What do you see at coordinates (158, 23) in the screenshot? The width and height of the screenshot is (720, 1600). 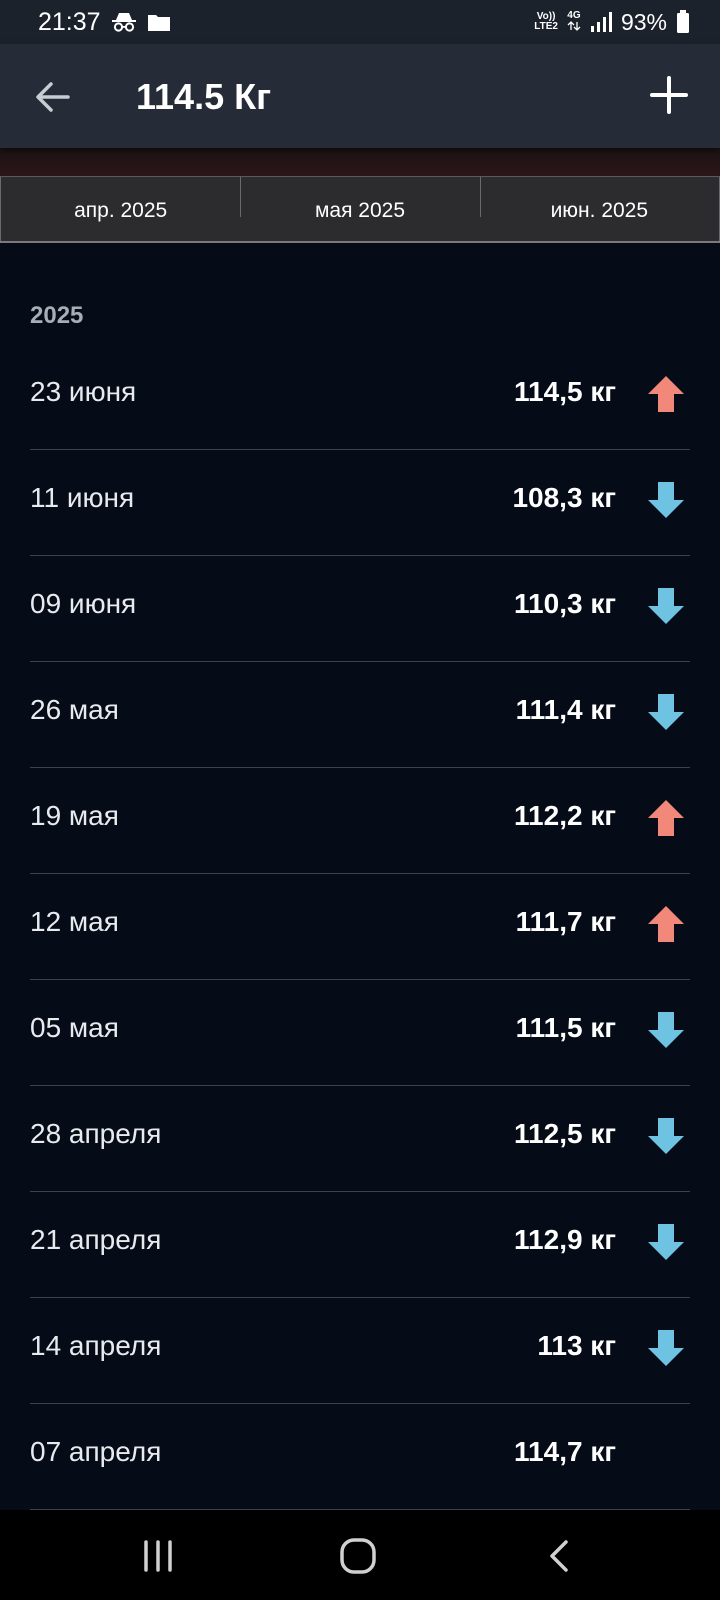 I see `folder-icon` at bounding box center [158, 23].